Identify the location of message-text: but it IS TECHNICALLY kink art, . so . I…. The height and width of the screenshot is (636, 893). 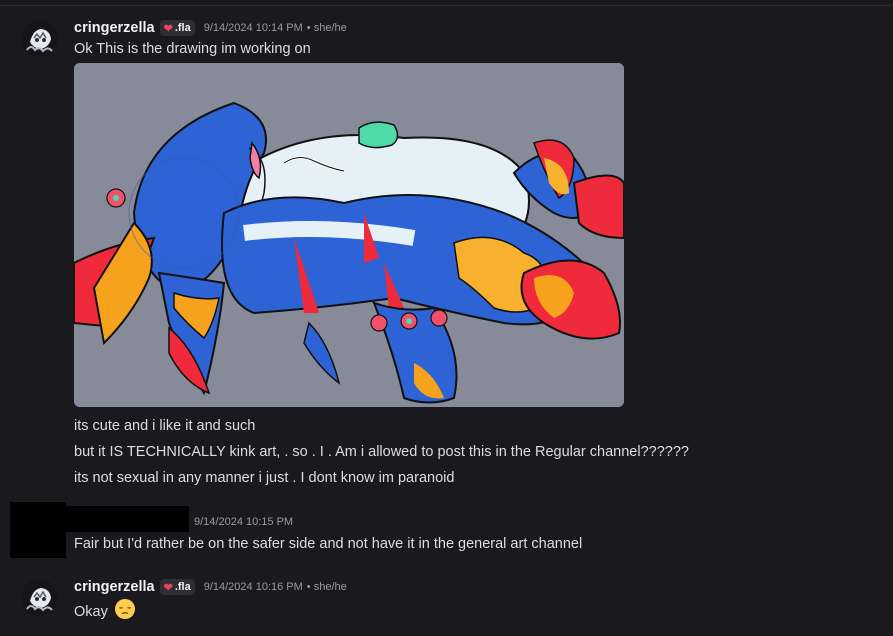
(381, 452).